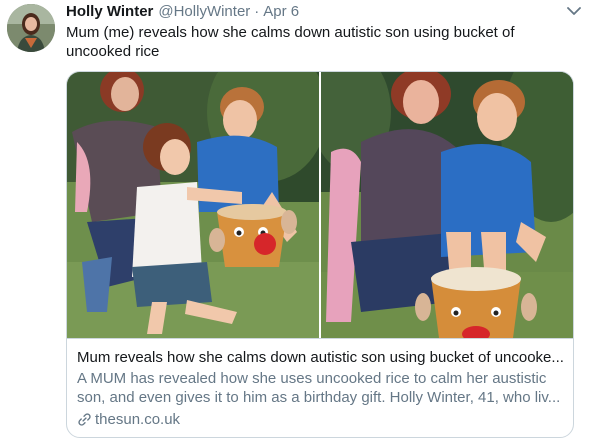  I want to click on tweet-date: Apr 6, so click(281, 11).